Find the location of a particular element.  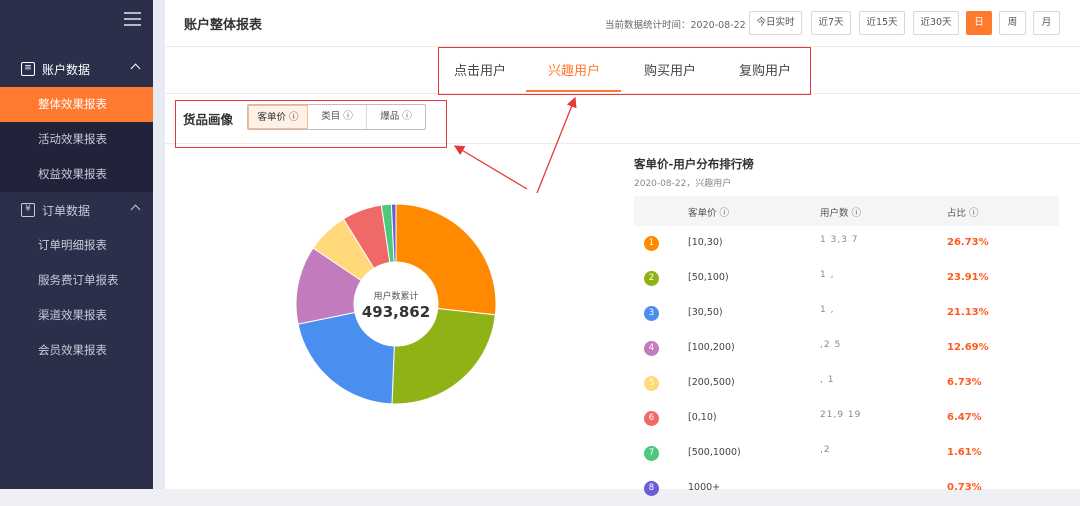

table-row: 1 [10,30) 1 3,3 7 26.73% is located at coordinates (846, 243).